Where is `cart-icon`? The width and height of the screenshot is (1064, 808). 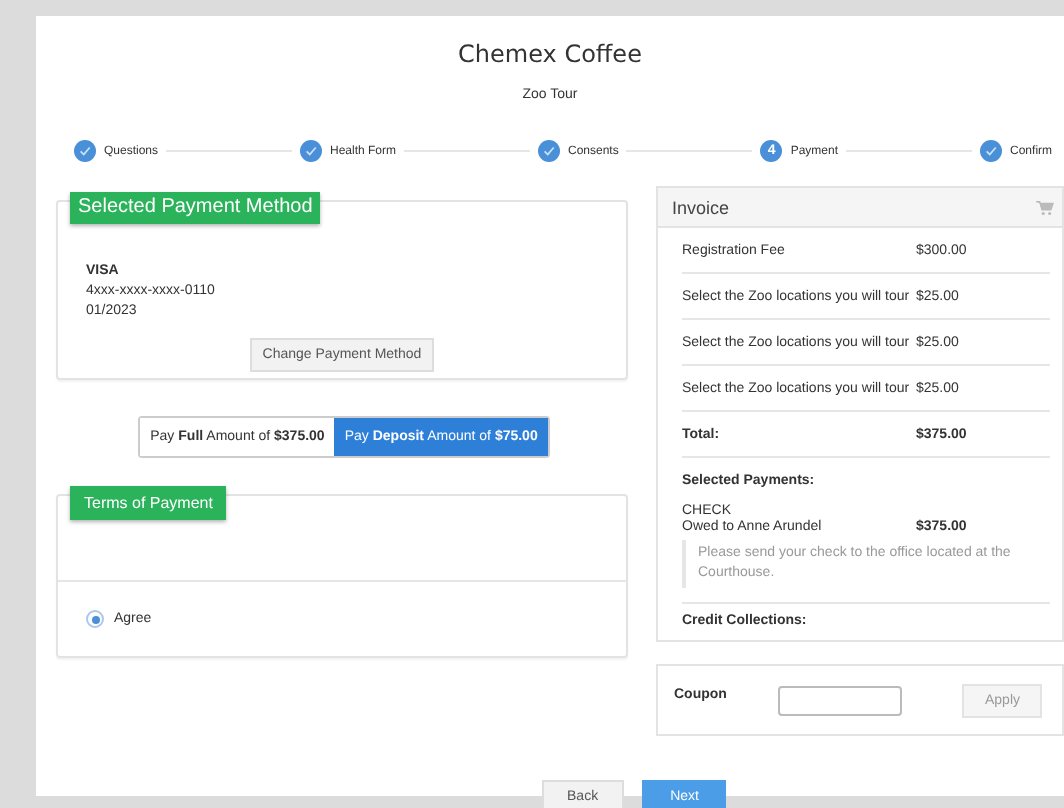
cart-icon is located at coordinates (1045, 207).